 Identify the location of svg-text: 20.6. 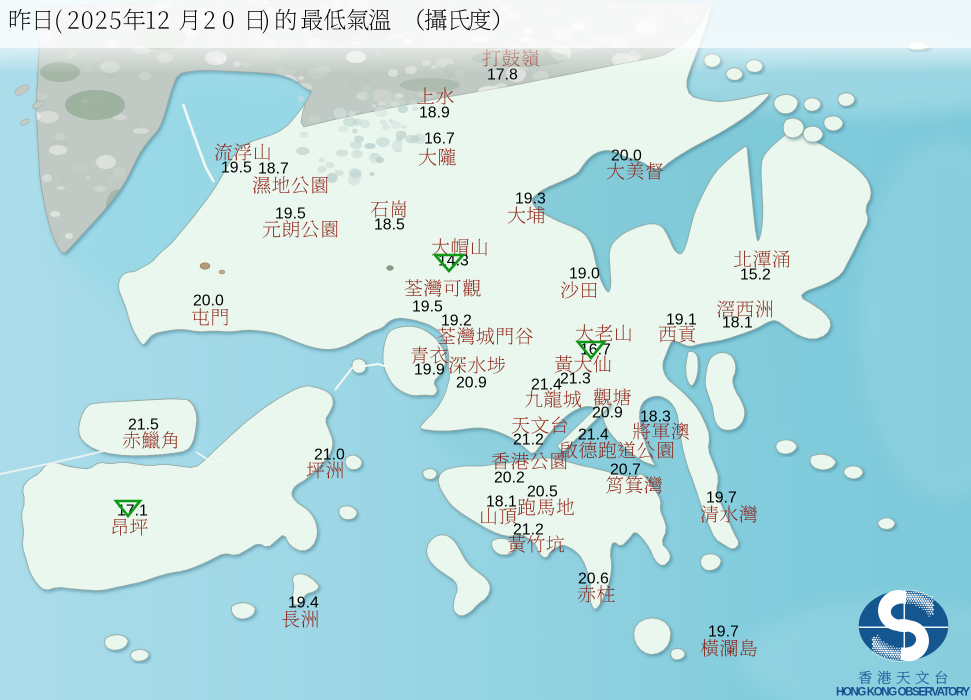
(593, 579).